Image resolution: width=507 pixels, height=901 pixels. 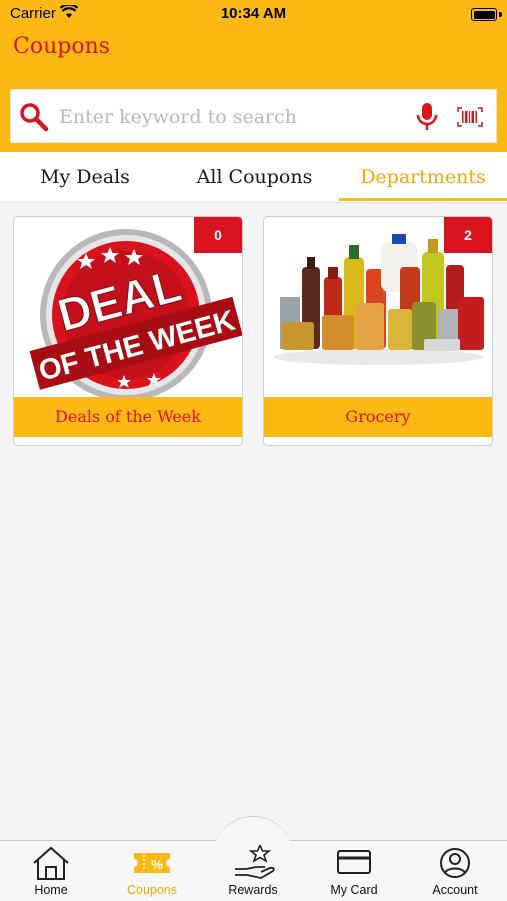 What do you see at coordinates (423, 199) in the screenshot?
I see `active-tab-indicator` at bounding box center [423, 199].